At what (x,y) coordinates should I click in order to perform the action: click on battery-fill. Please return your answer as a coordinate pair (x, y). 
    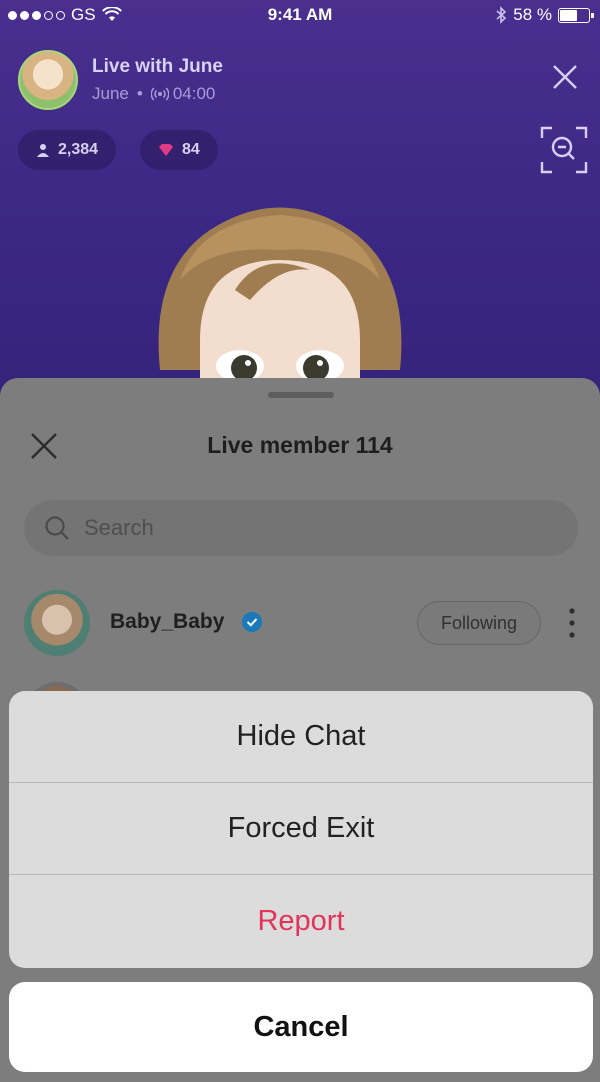
    Looking at the image, I should click on (569, 15).